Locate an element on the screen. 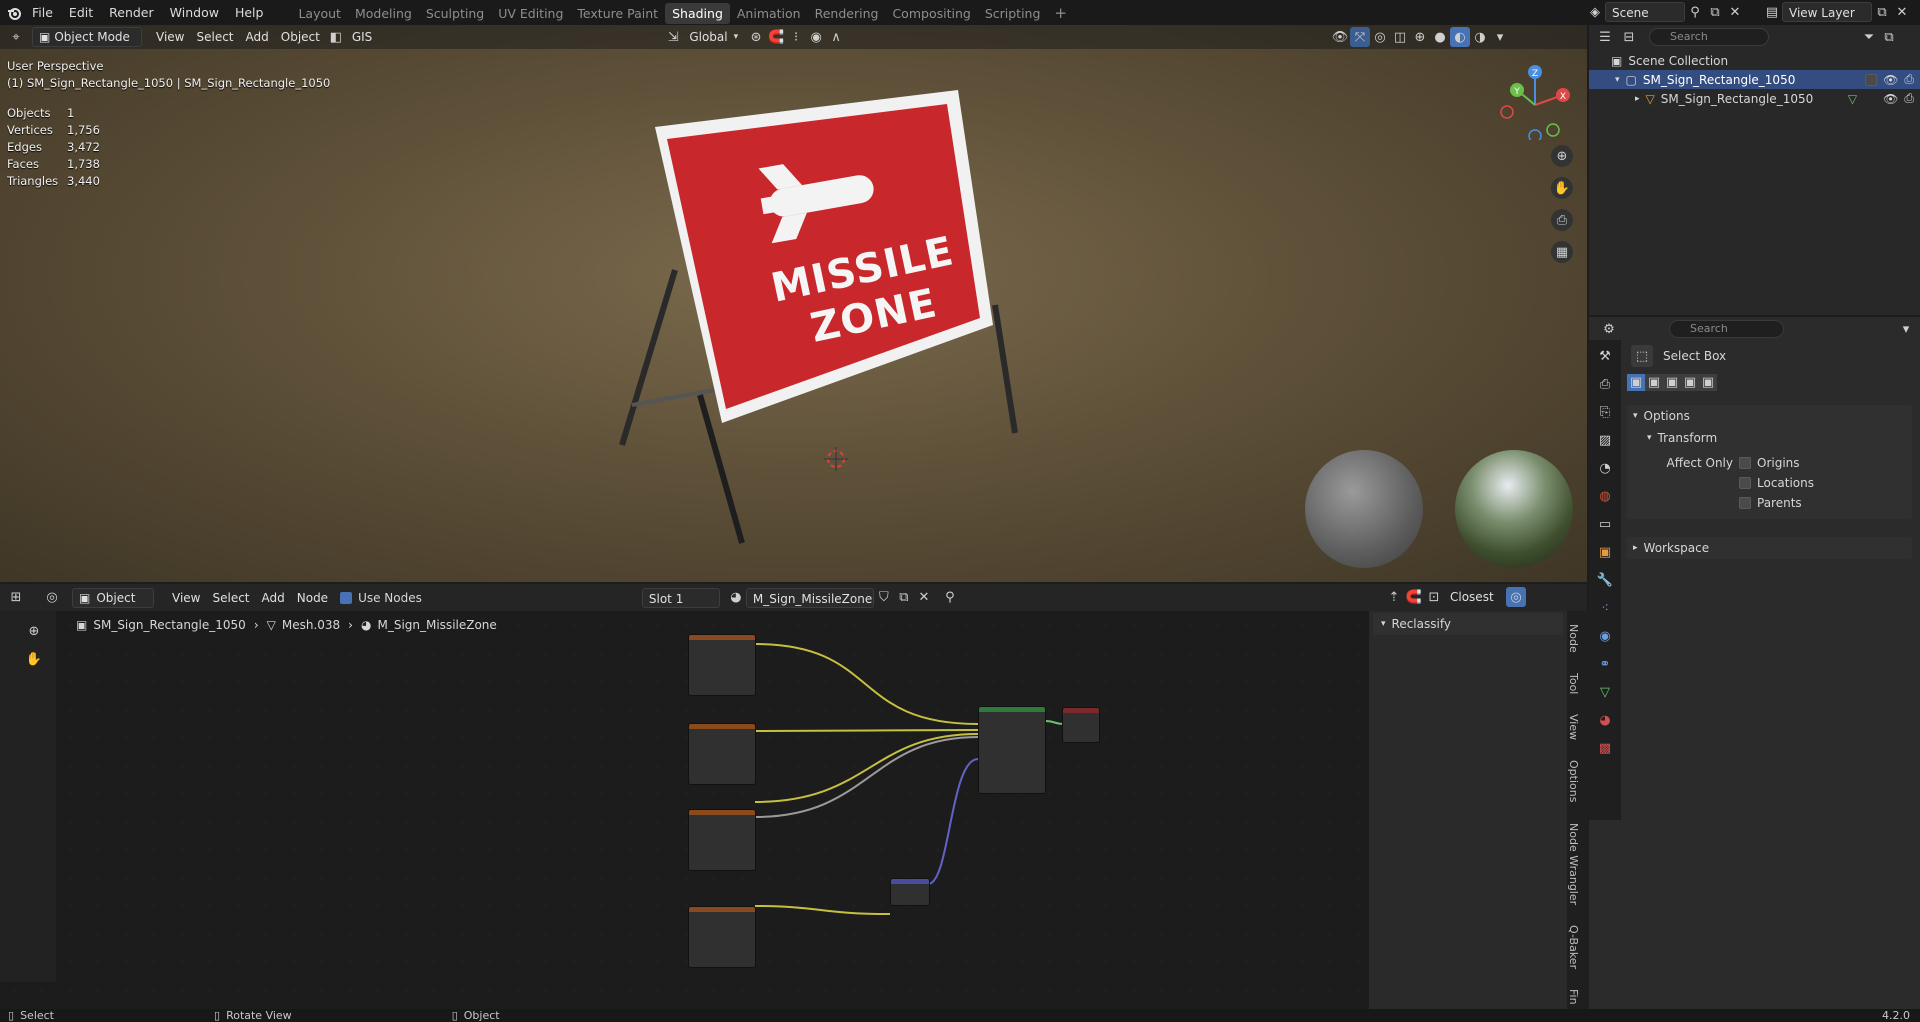 The width and height of the screenshot is (1920, 1022). material-browse-icon: ◕ is located at coordinates (736, 598).